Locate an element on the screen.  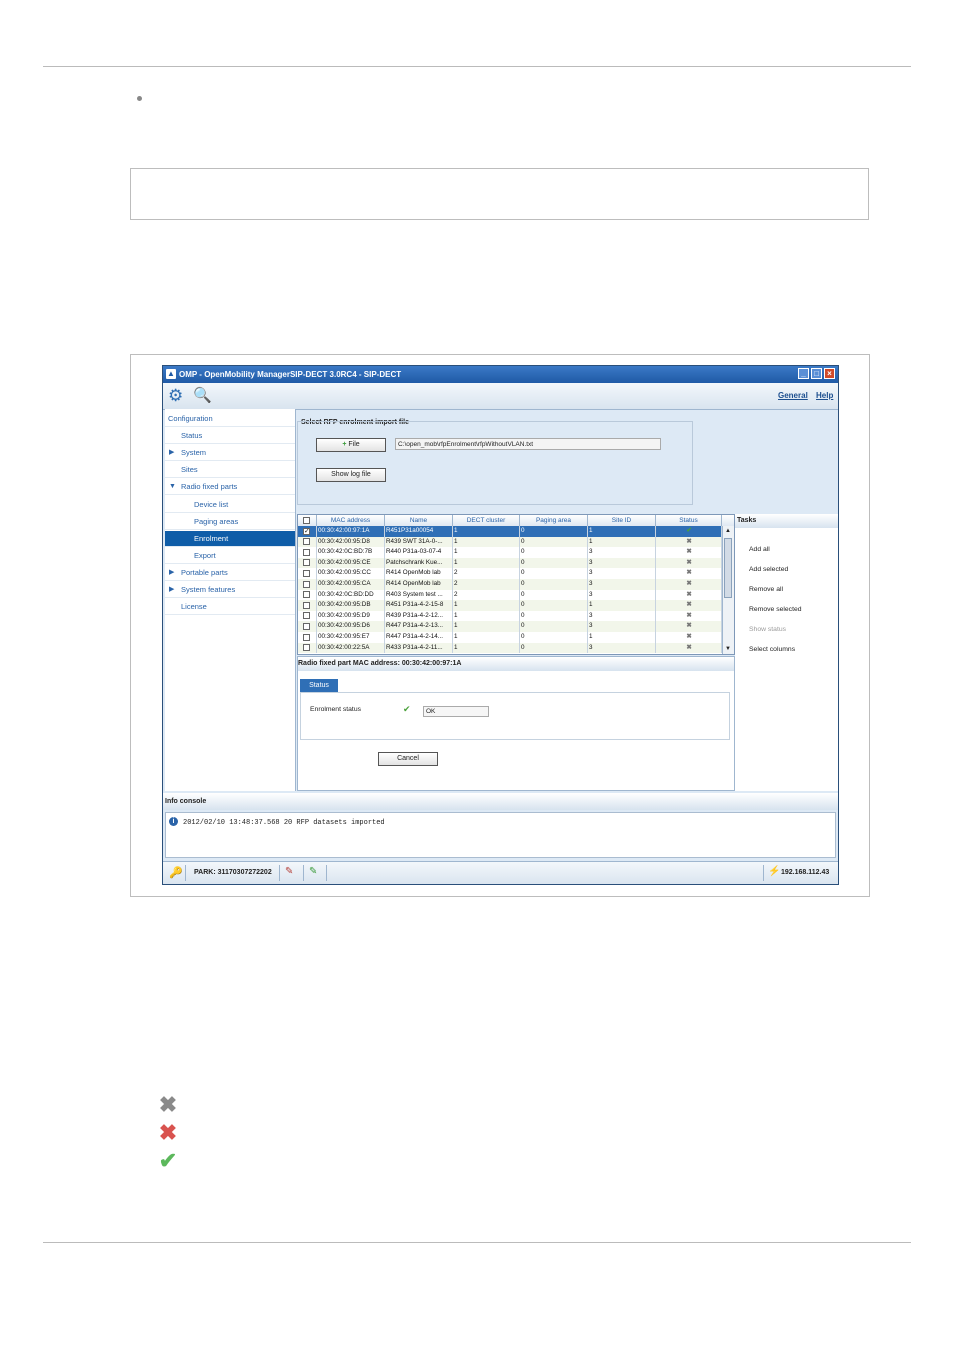
tab-status: Status is located at coordinates (319, 685).